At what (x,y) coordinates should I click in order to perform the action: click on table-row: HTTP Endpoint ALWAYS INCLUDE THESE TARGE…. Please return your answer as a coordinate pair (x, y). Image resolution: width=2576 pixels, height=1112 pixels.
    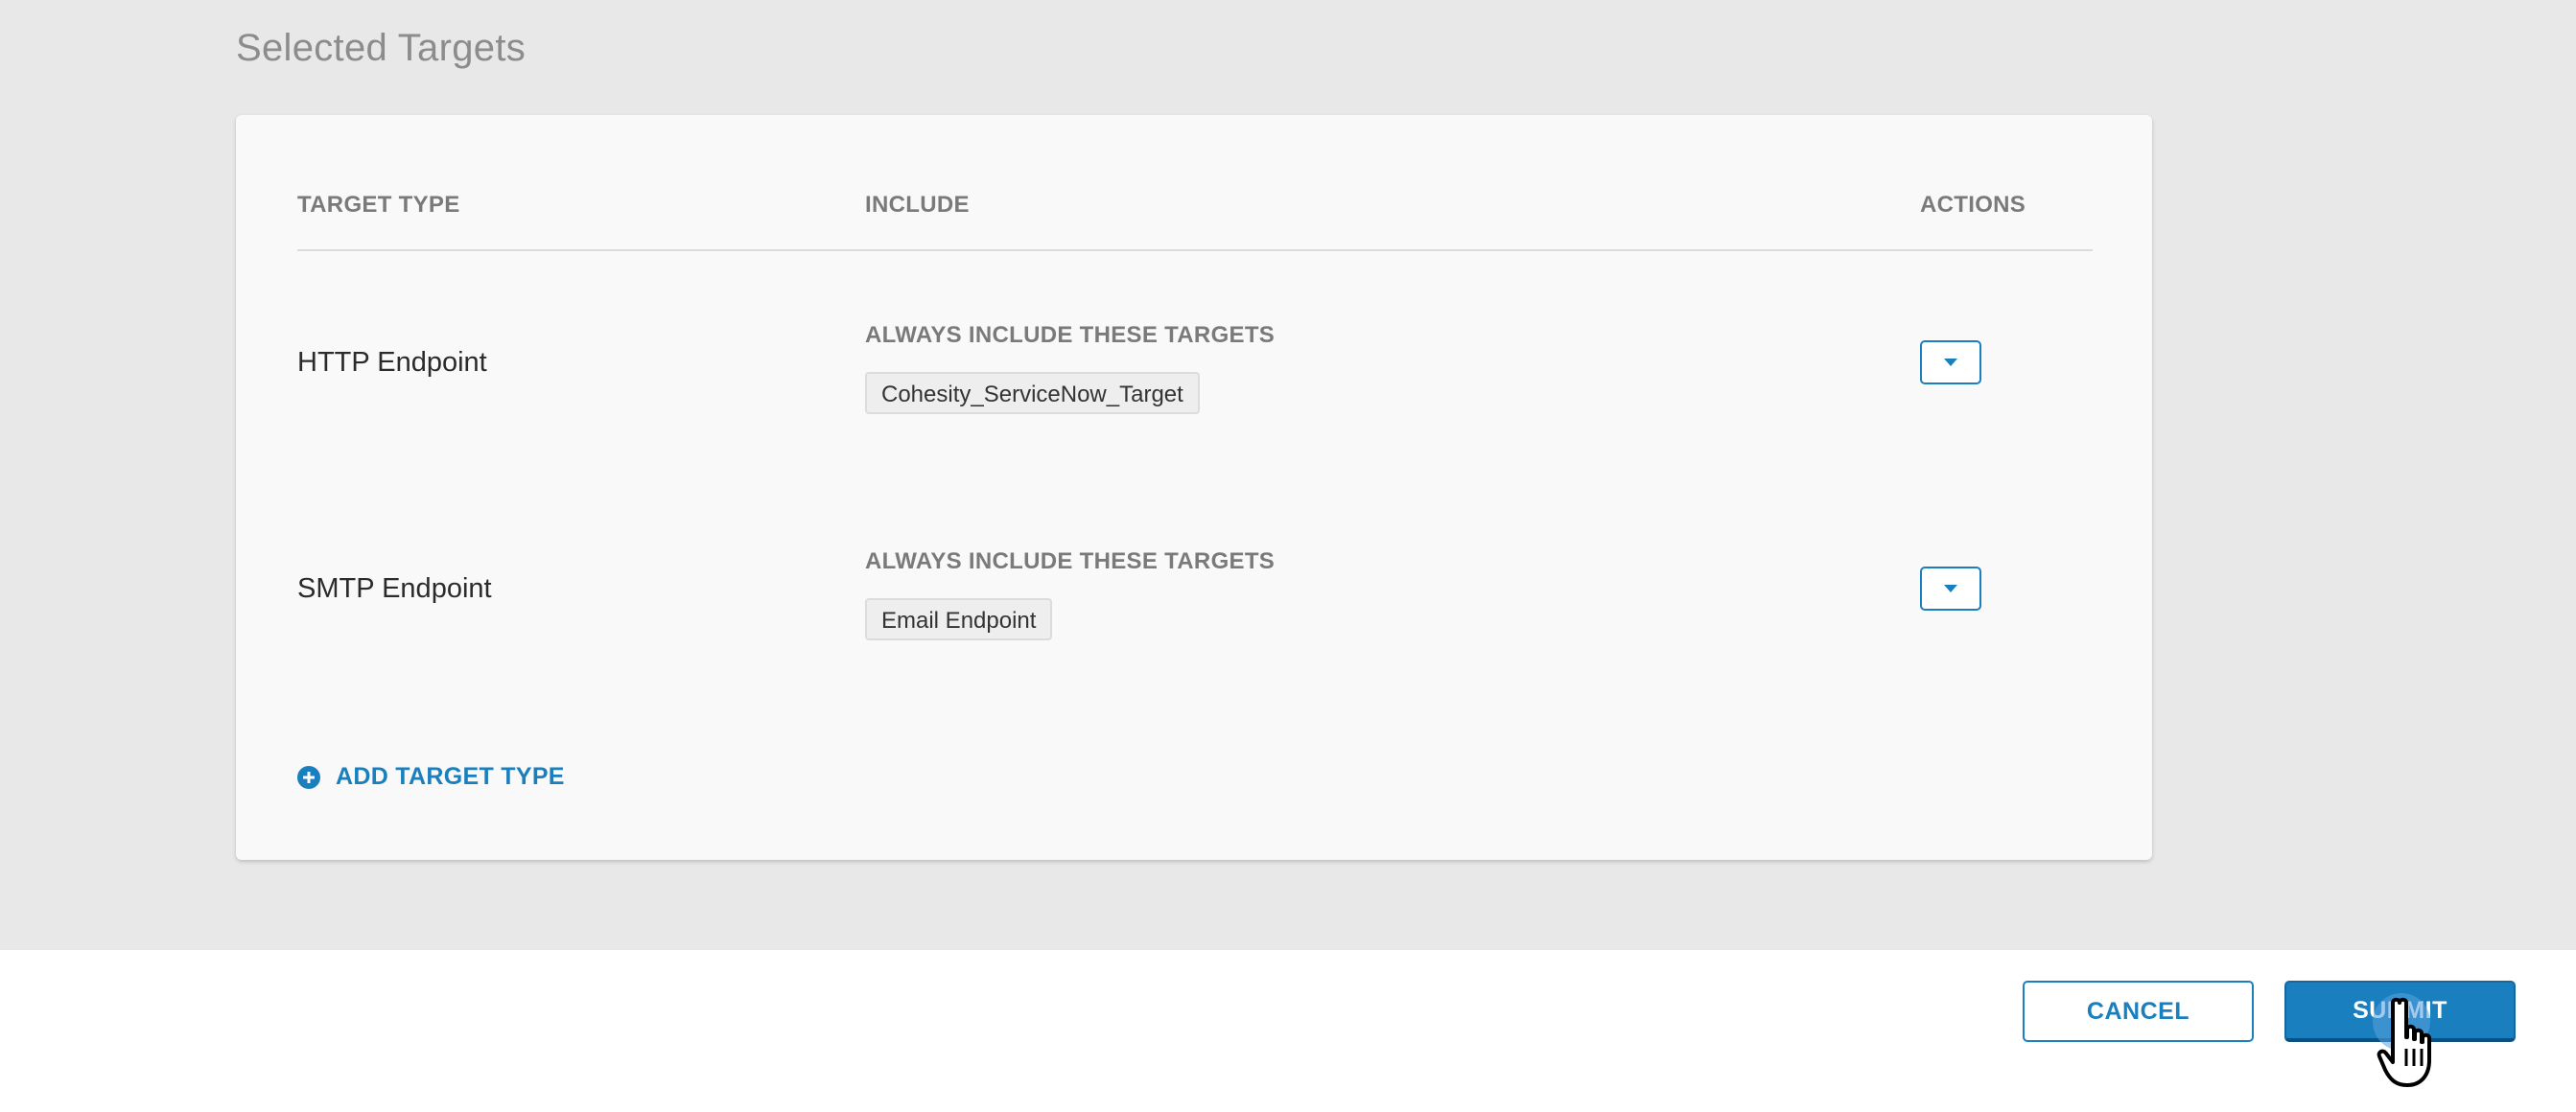
    Looking at the image, I should click on (1195, 393).